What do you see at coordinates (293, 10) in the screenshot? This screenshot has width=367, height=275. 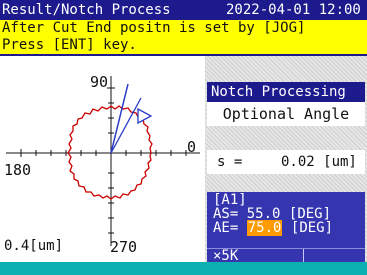 I see `date-time: 2022-04-01 12:00` at bounding box center [293, 10].